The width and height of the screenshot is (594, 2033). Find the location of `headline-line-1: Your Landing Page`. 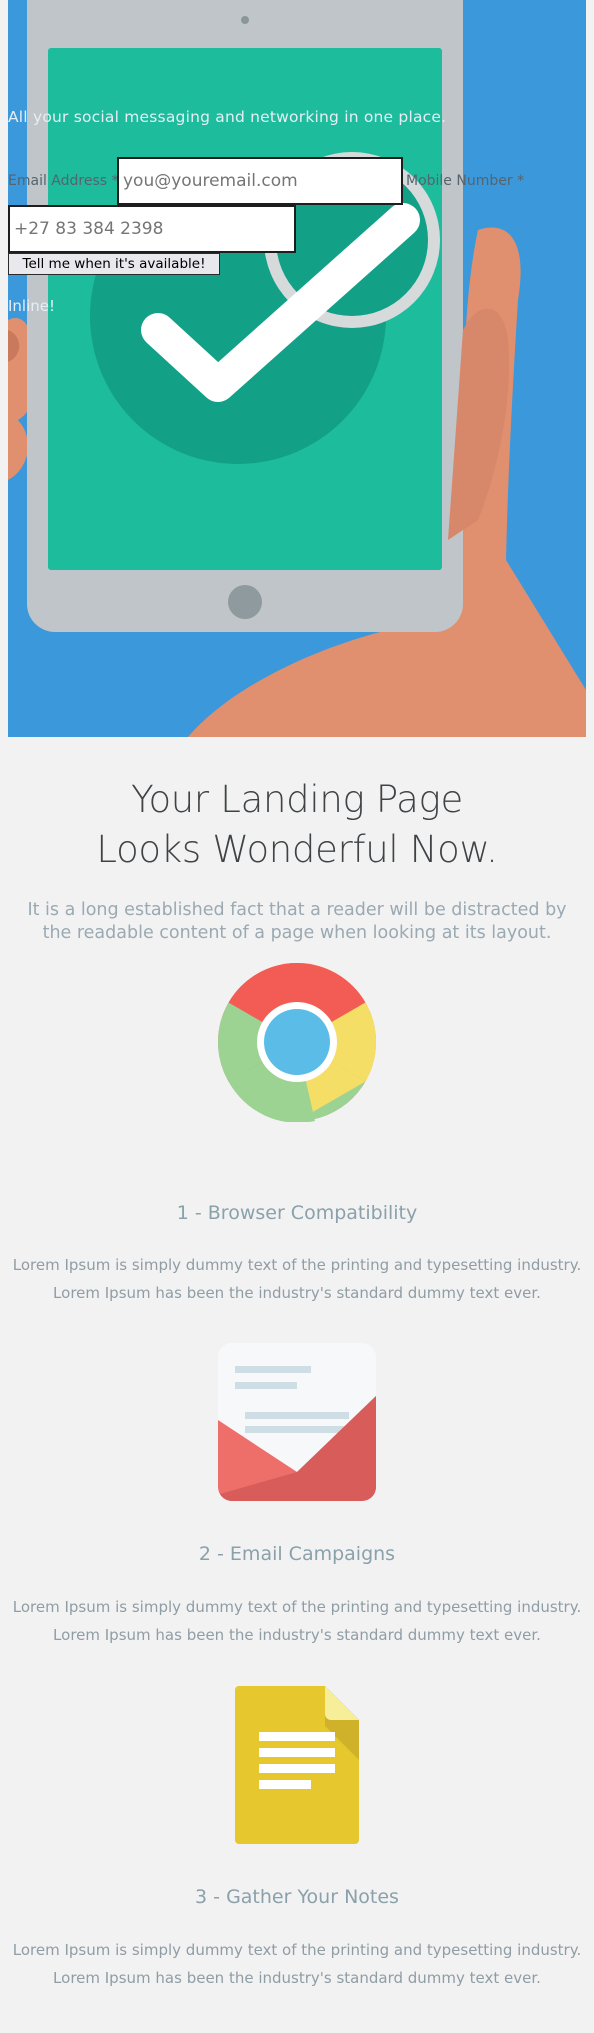

headline-line-1: Your Landing Page is located at coordinates (297, 799).